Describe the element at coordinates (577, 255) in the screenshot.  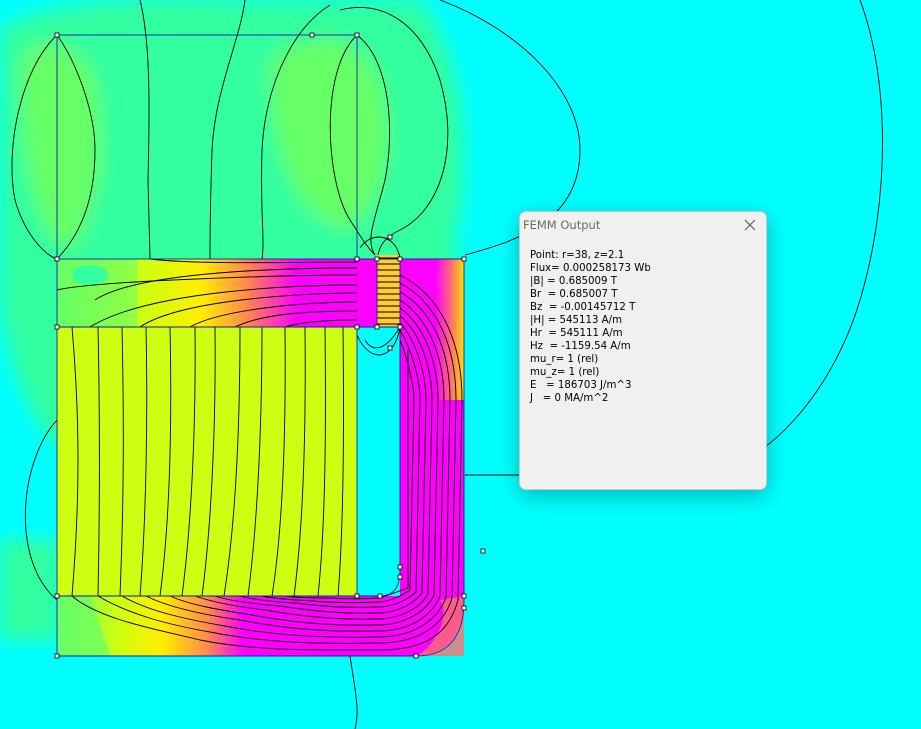
I see `point-readout: Point: r=38, z=2.1` at that location.